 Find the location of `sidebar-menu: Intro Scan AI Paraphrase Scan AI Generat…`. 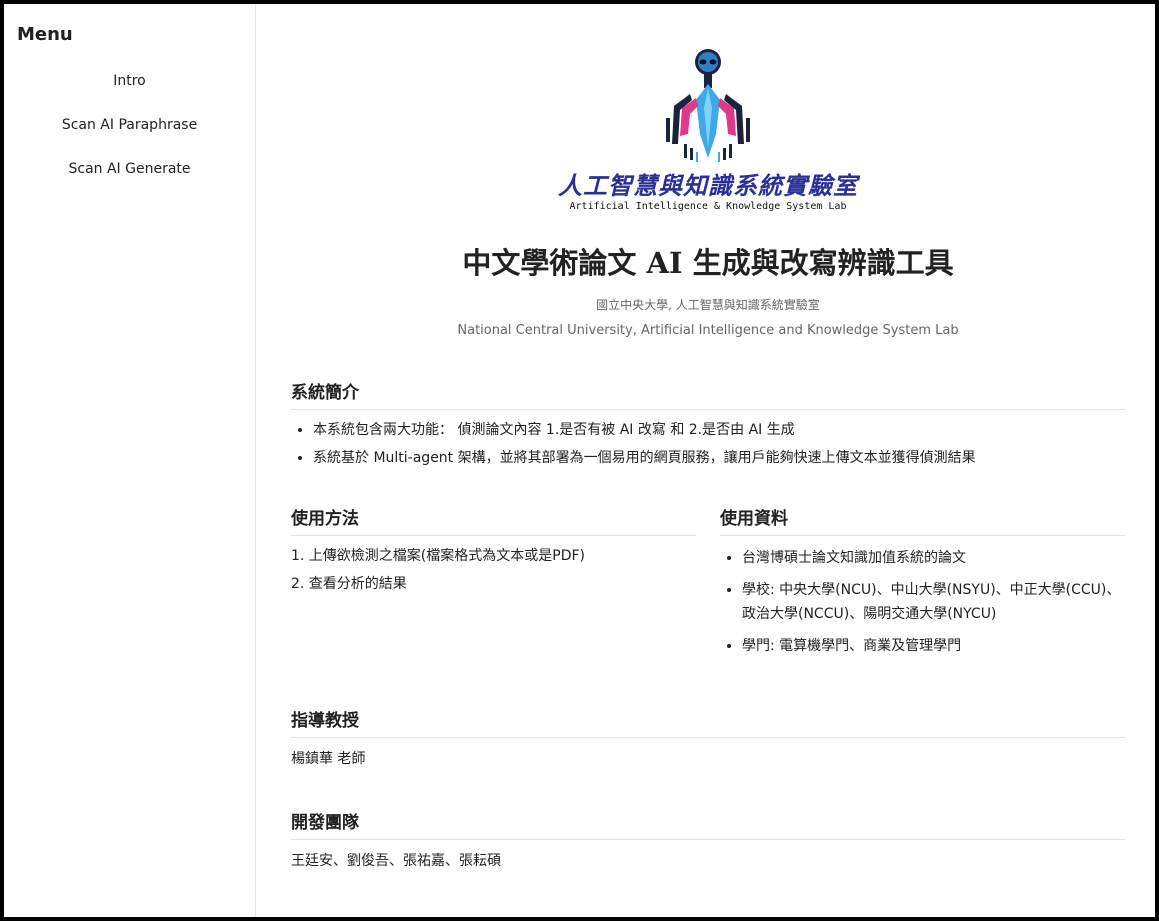

sidebar-menu: Intro Scan AI Paraphrase Scan AI Generat… is located at coordinates (129, 137).